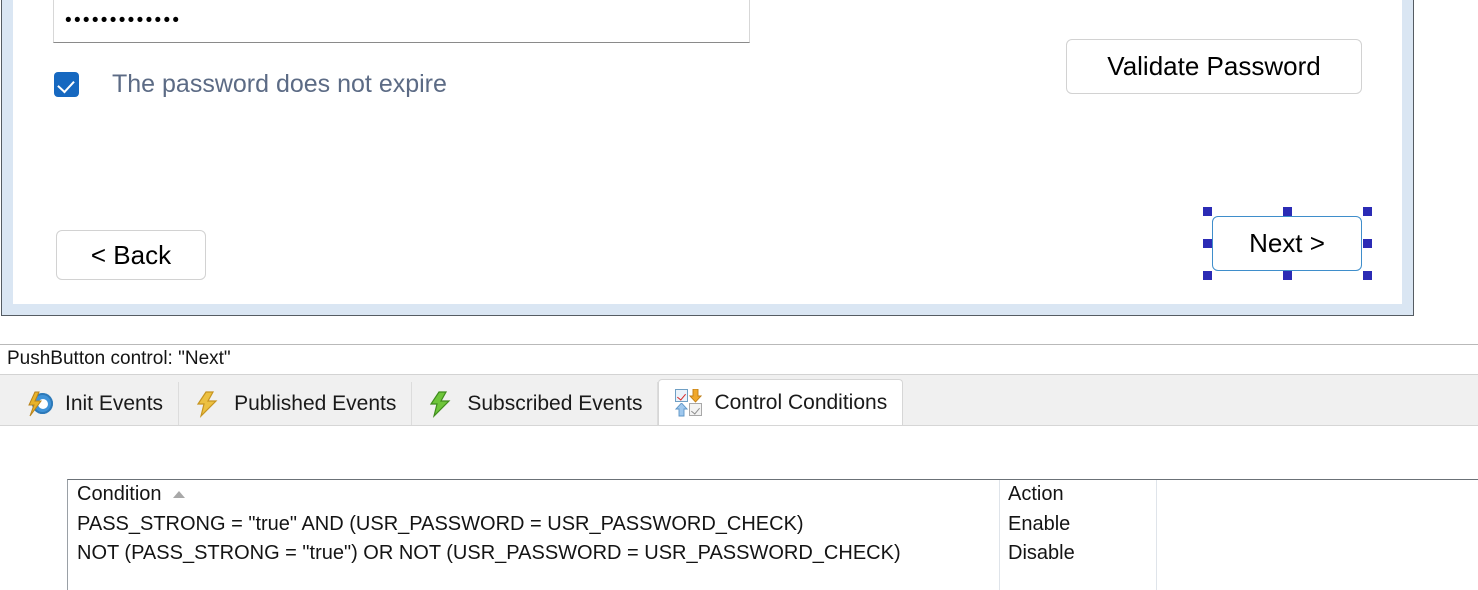  Describe the element at coordinates (773, 494) in the screenshot. I see `grid-header-row: Condition Action` at that location.